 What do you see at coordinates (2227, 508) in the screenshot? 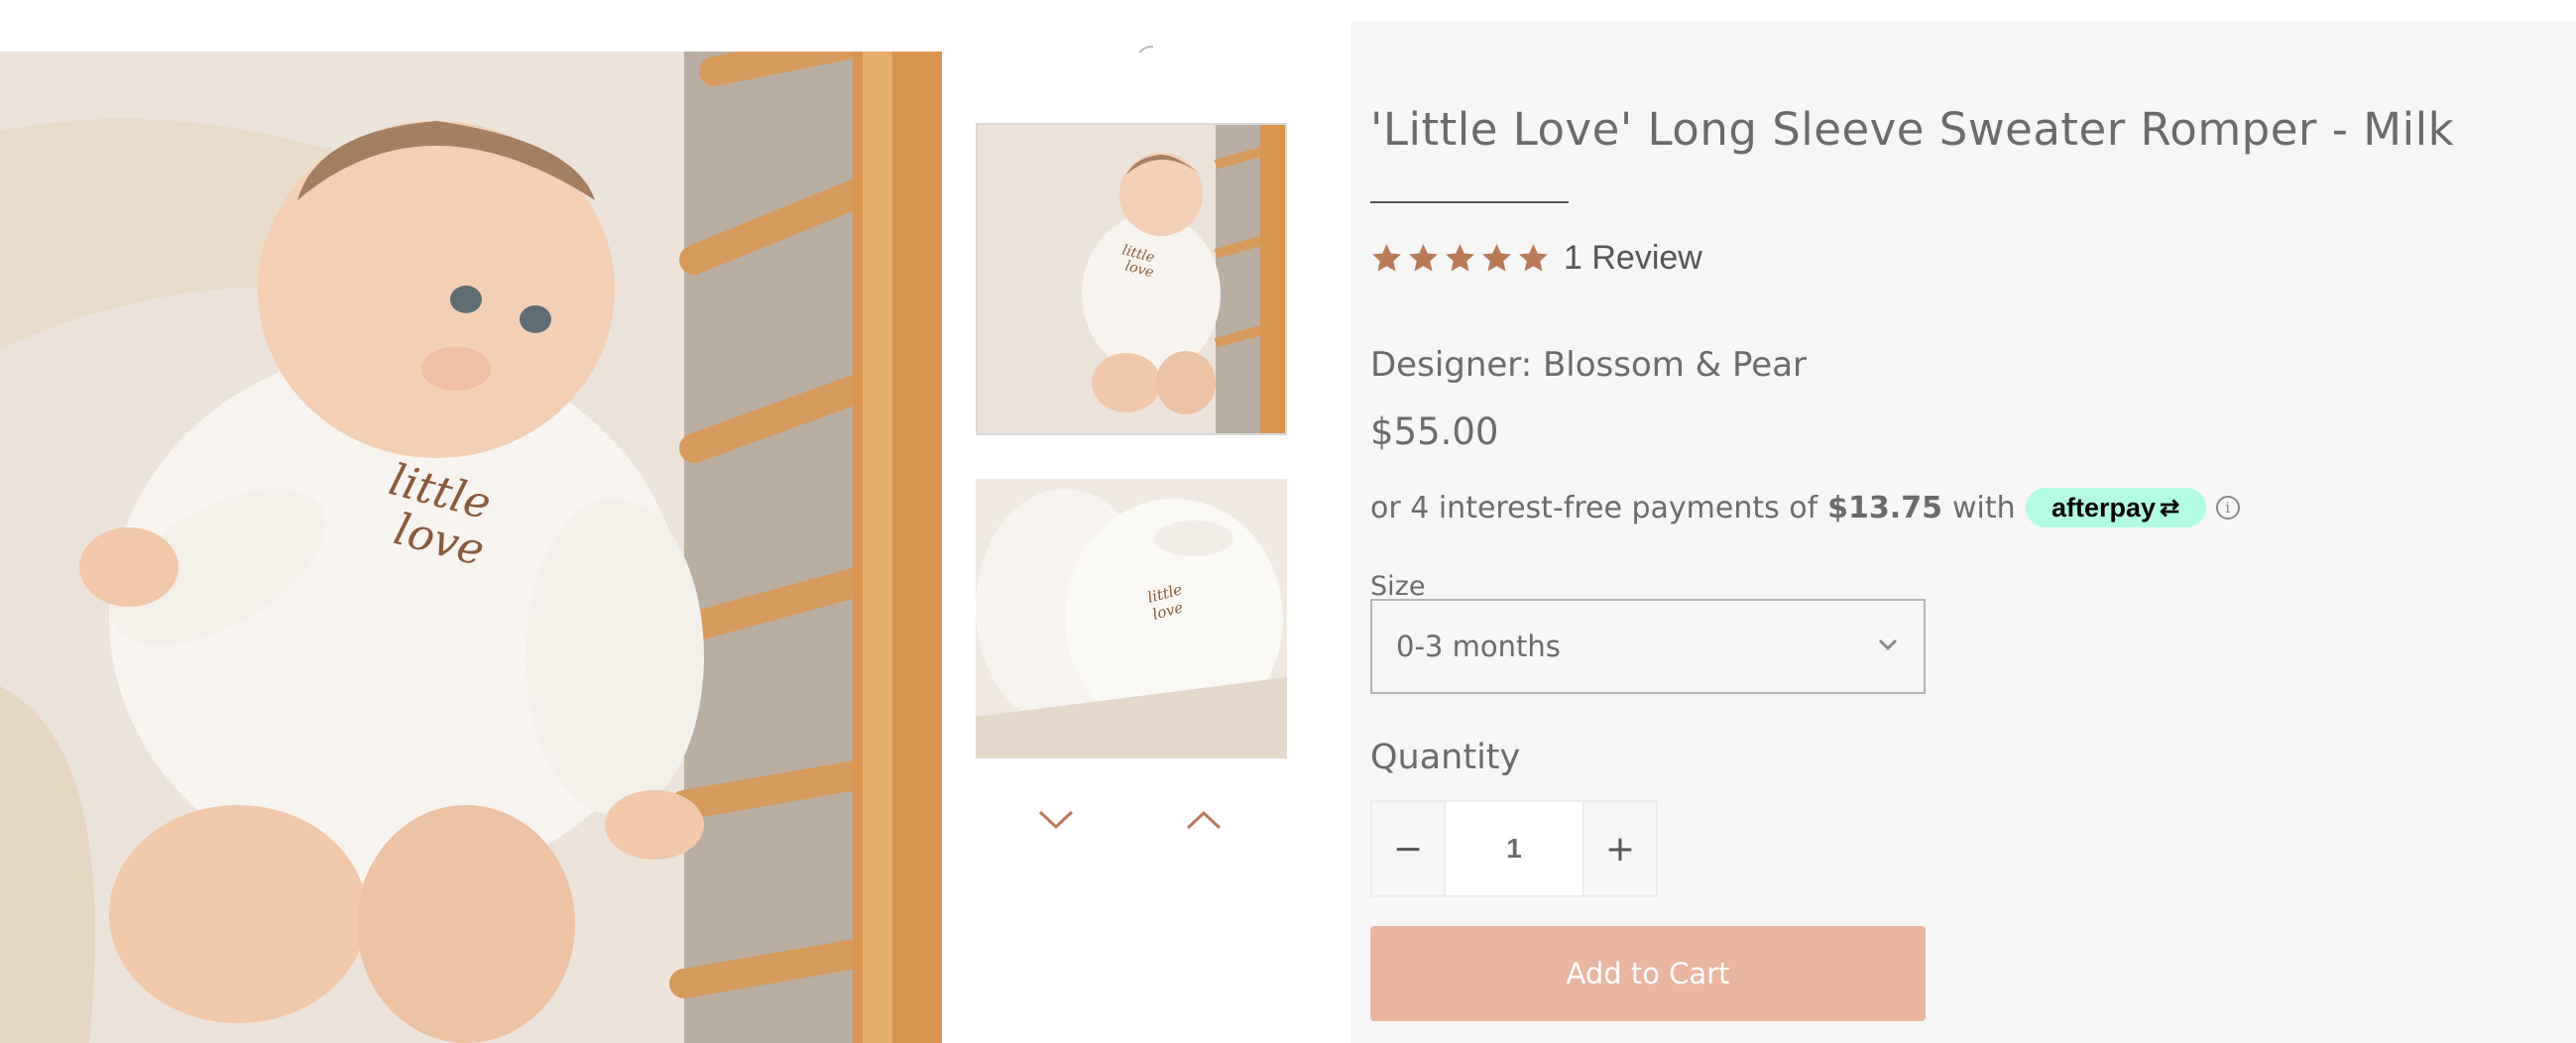
I see `info-icon: i` at bounding box center [2227, 508].